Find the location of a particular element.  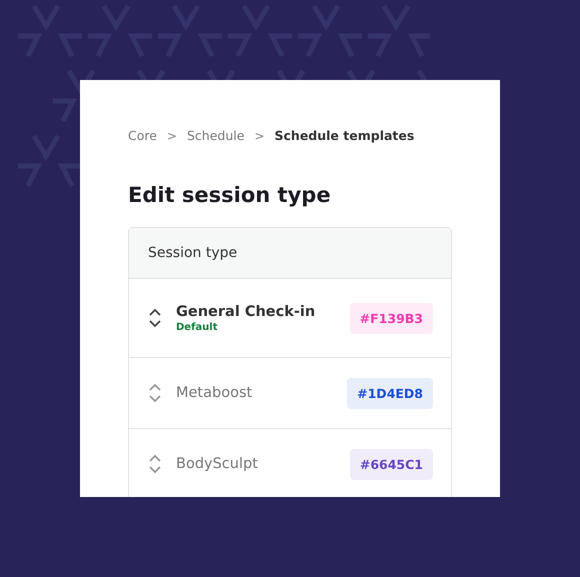

session-name: BodySculpt is located at coordinates (217, 464).